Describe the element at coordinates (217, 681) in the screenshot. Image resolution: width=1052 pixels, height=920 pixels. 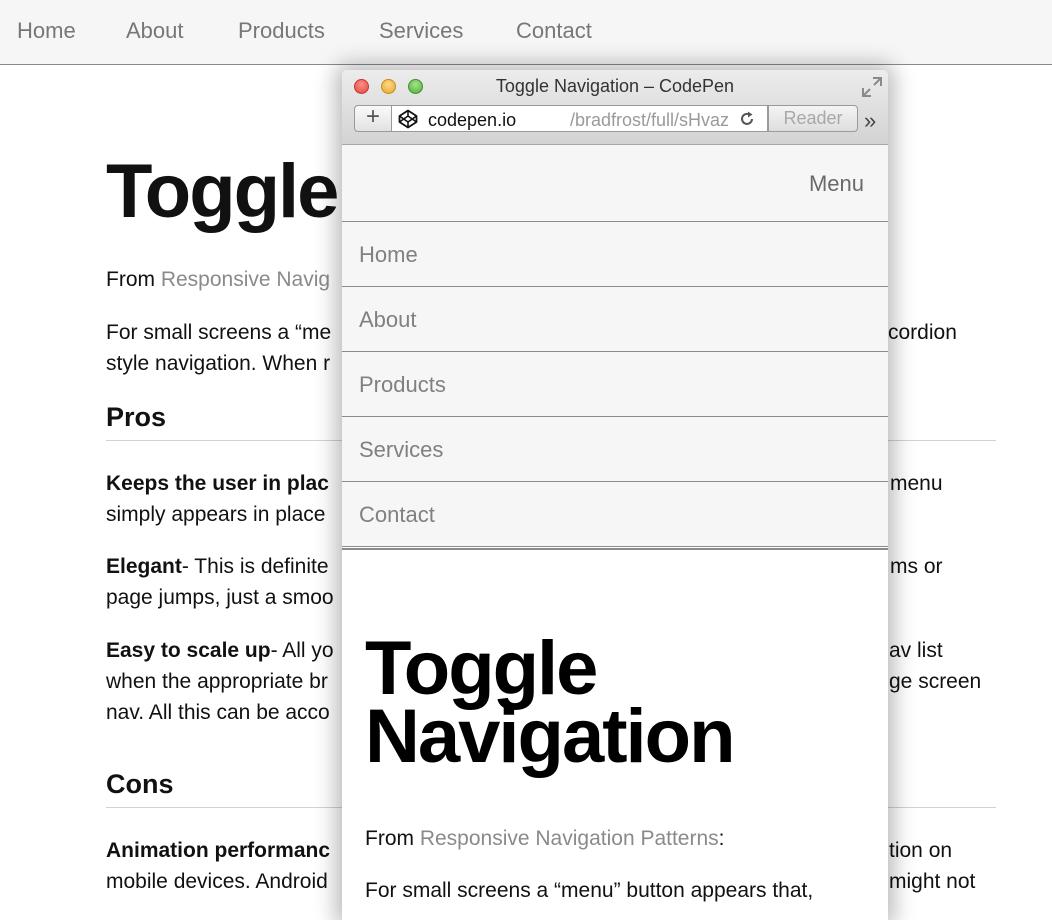
I see `bg-pro-3-line2: when the appropriate br` at that location.